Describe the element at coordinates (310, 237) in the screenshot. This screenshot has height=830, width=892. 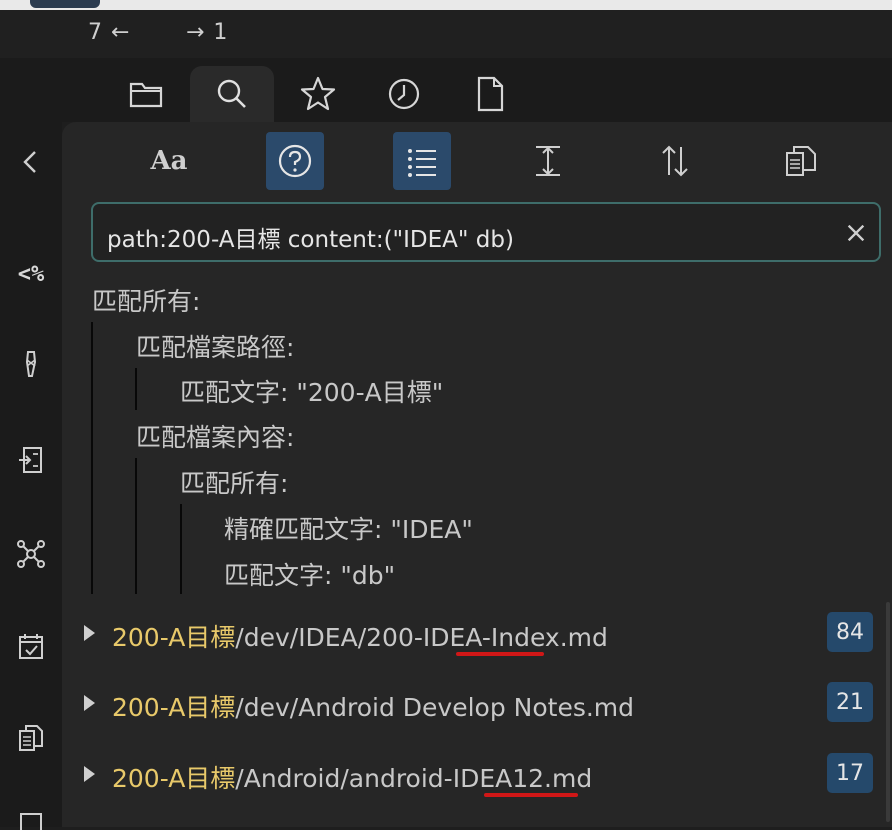
I see `search-input: path:200-A目標 content:("IDEA" db)` at that location.